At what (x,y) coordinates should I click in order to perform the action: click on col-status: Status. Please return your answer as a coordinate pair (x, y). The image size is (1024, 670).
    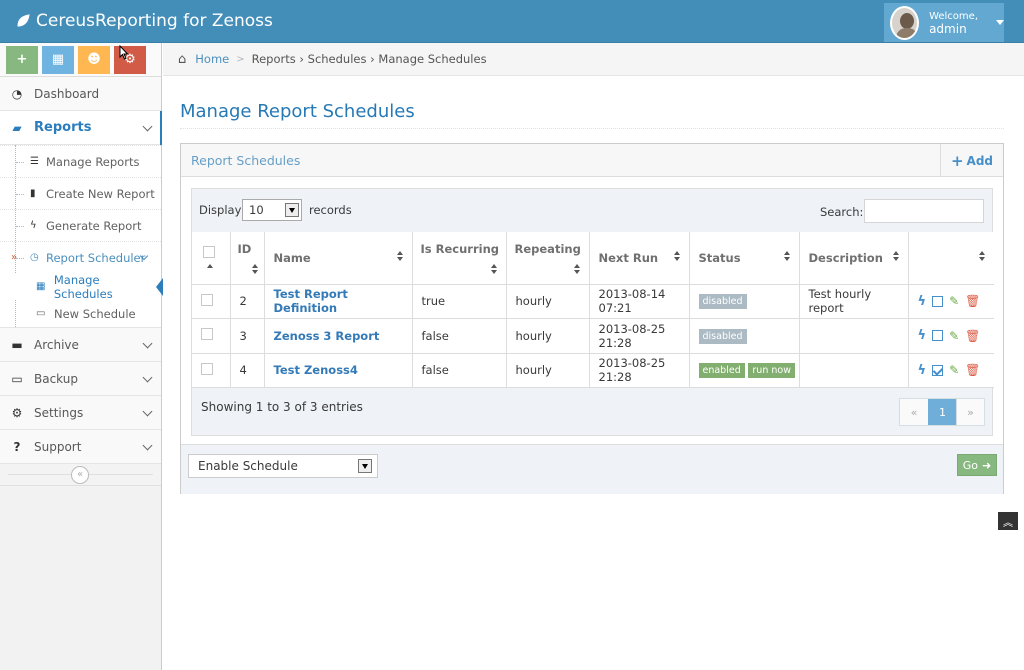
    Looking at the image, I should click on (744, 258).